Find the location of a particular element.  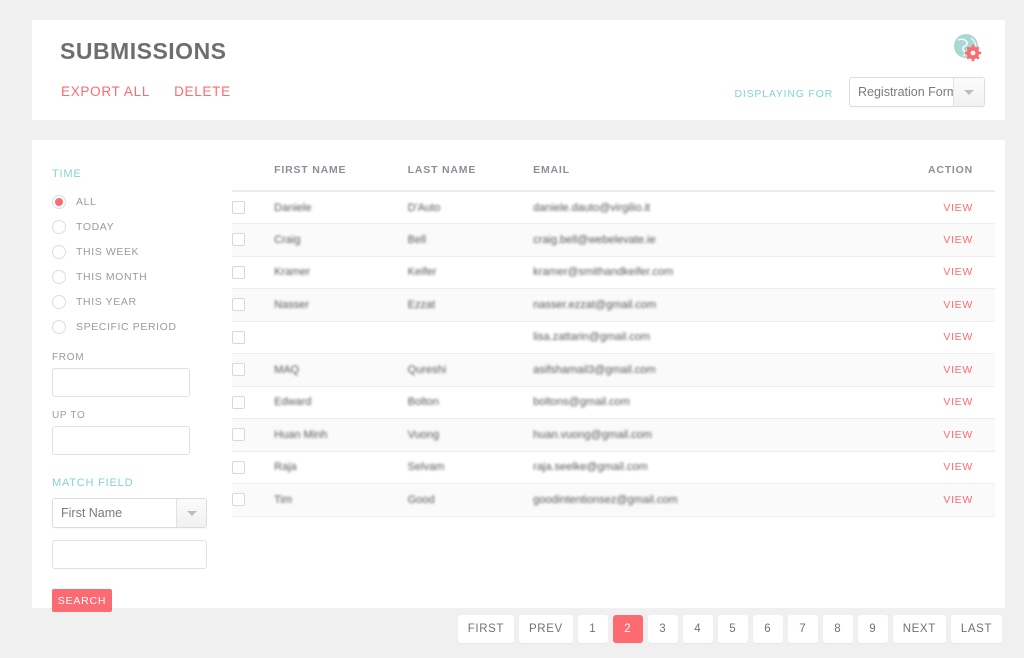

pagination-page-3: 3 is located at coordinates (662, 629).